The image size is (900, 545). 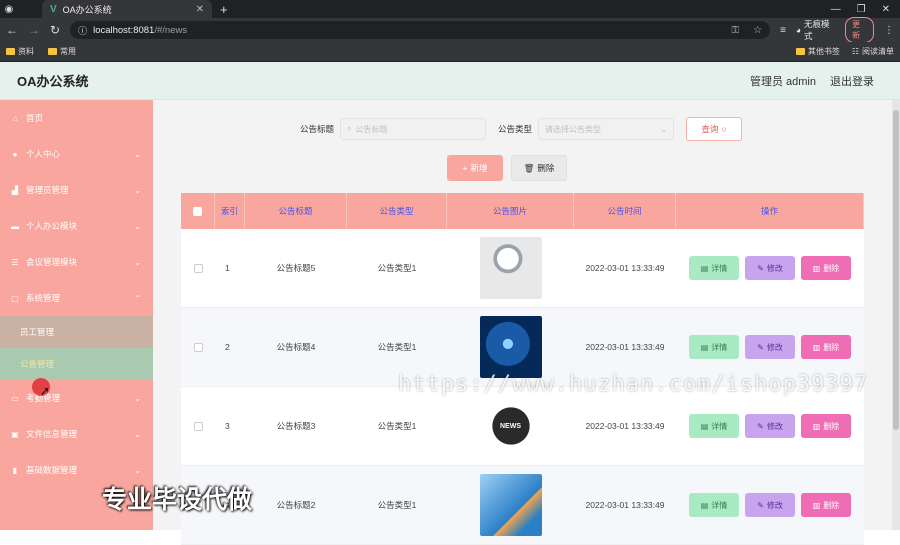 I want to click on sidebar-item-label: 首页, so click(x=35, y=118).